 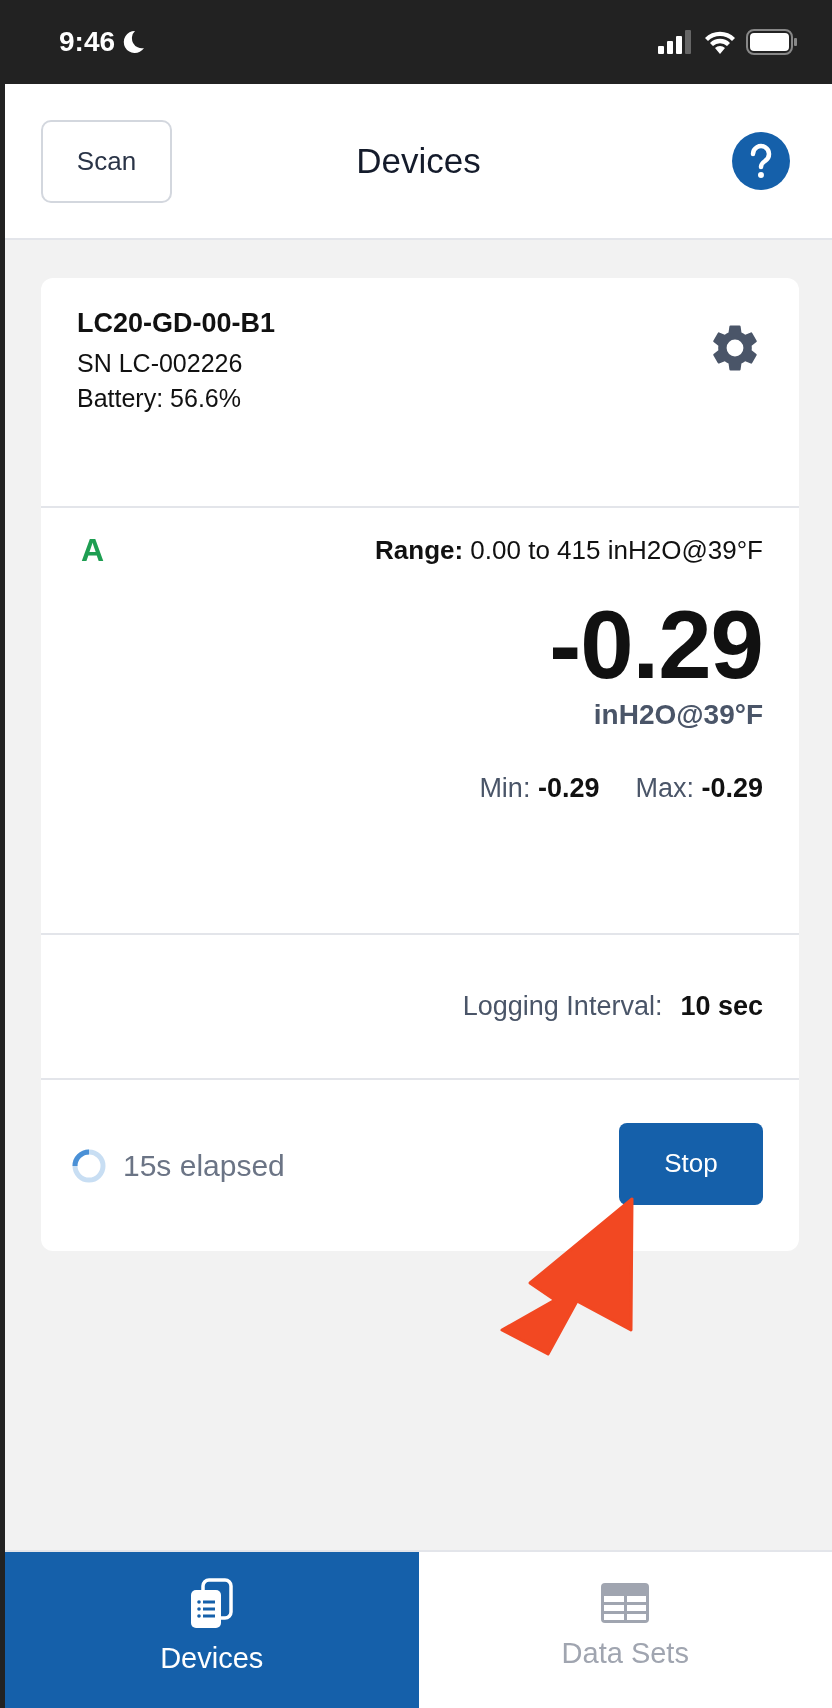 I want to click on max-reading: Max: -0.29, so click(x=699, y=788).